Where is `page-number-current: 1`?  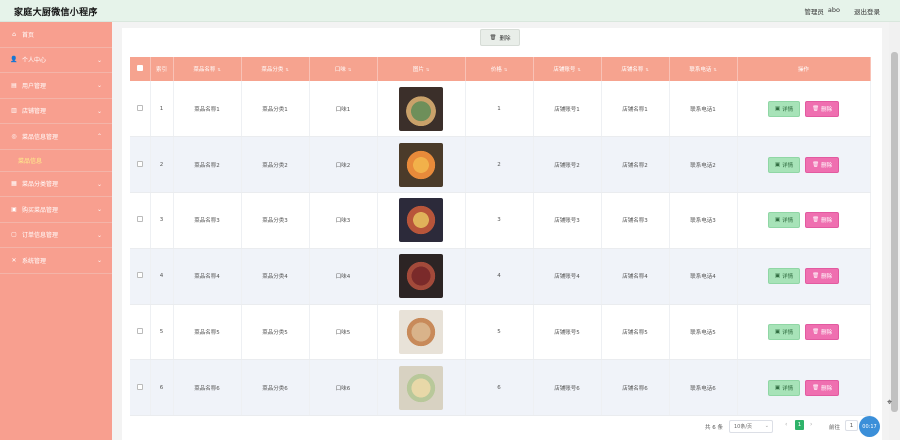
page-number-current: 1 is located at coordinates (799, 425).